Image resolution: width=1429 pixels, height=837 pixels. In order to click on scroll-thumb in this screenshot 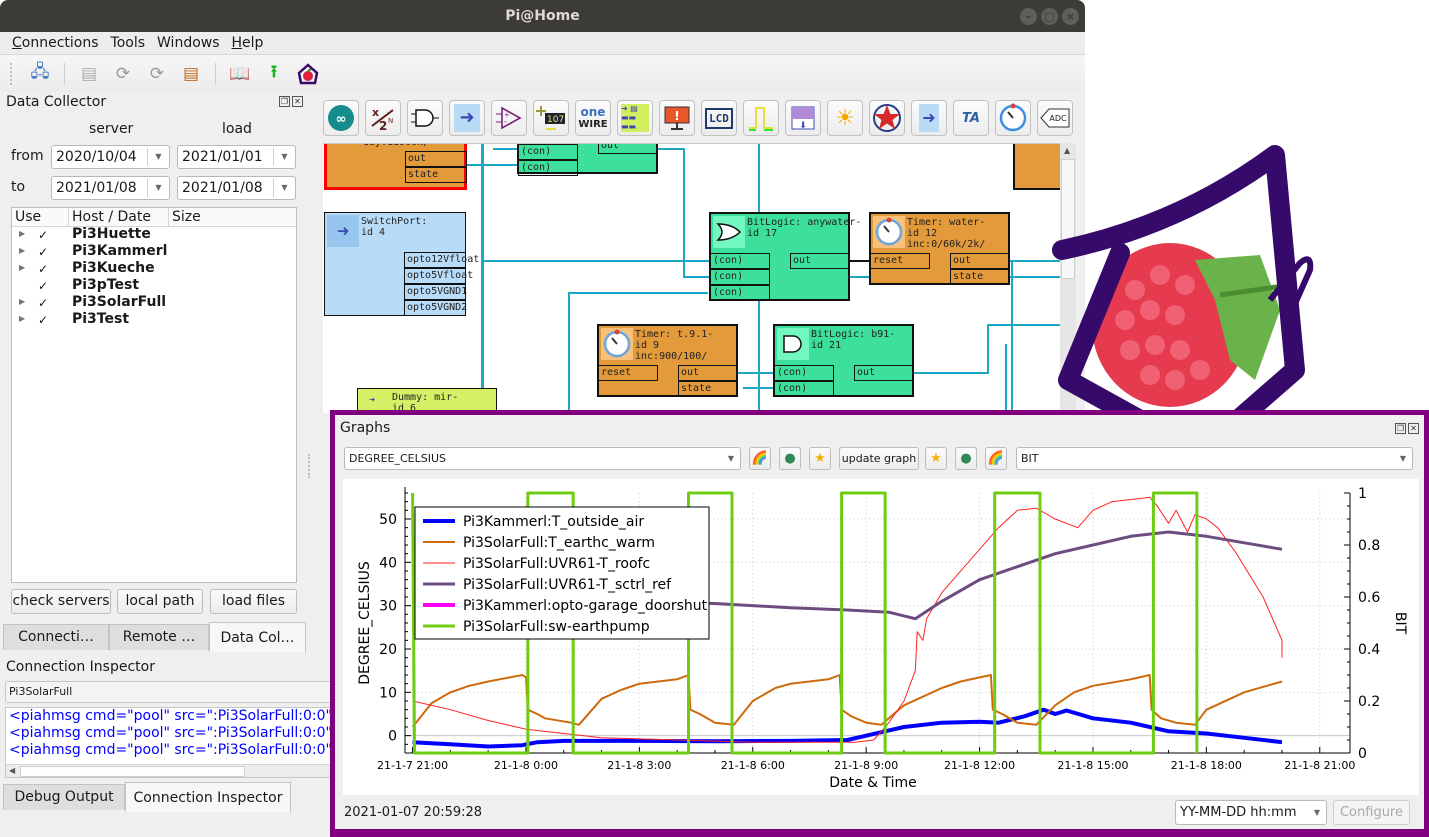, I will do `click(132, 771)`.